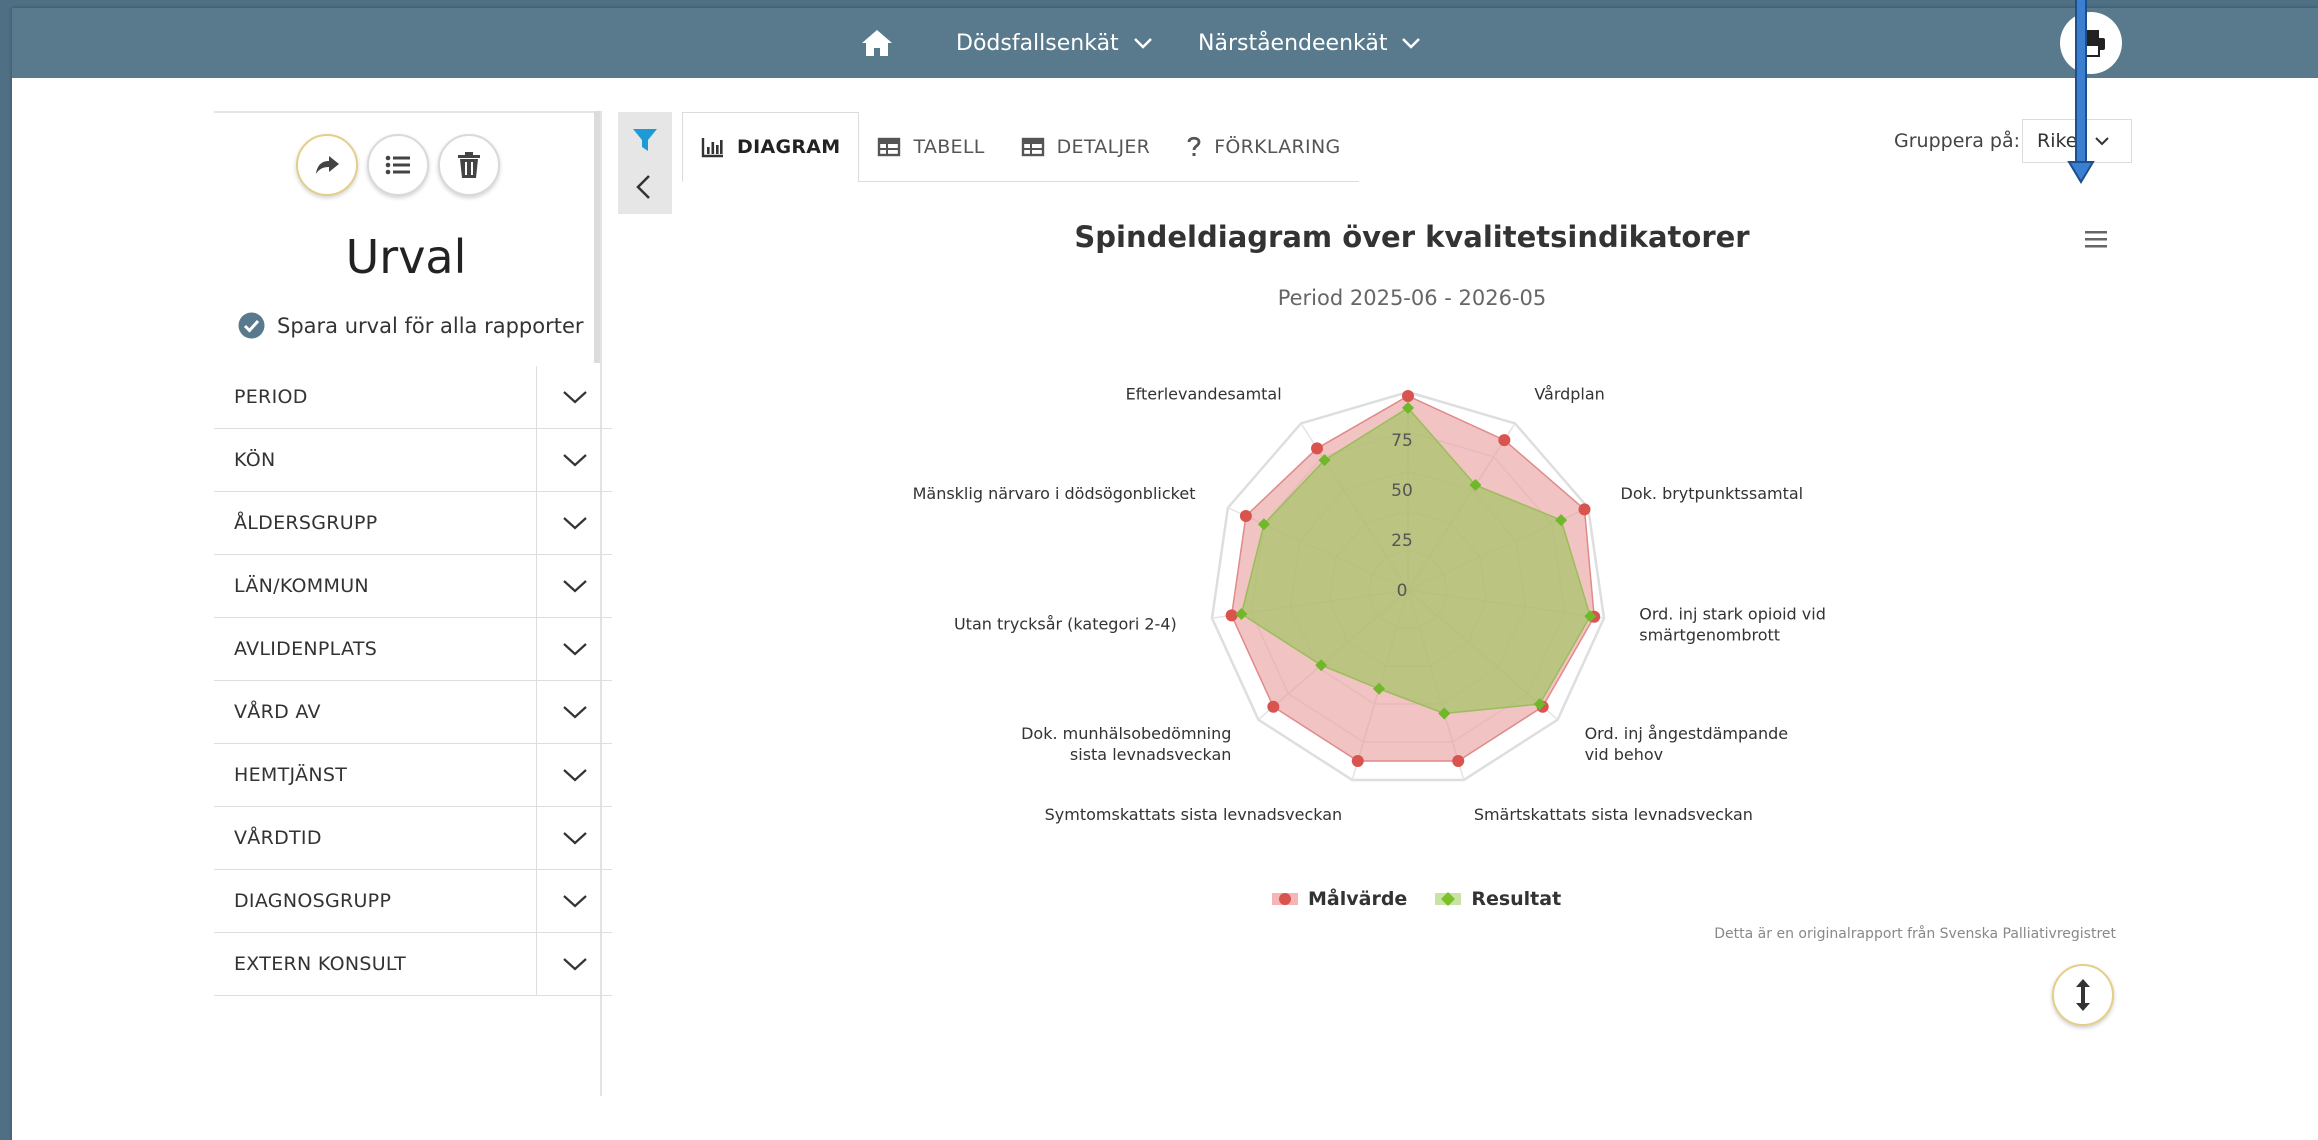 The image size is (2318, 1140). Describe the element at coordinates (1358, 899) in the screenshot. I see `legend-label: Målvärde` at that location.